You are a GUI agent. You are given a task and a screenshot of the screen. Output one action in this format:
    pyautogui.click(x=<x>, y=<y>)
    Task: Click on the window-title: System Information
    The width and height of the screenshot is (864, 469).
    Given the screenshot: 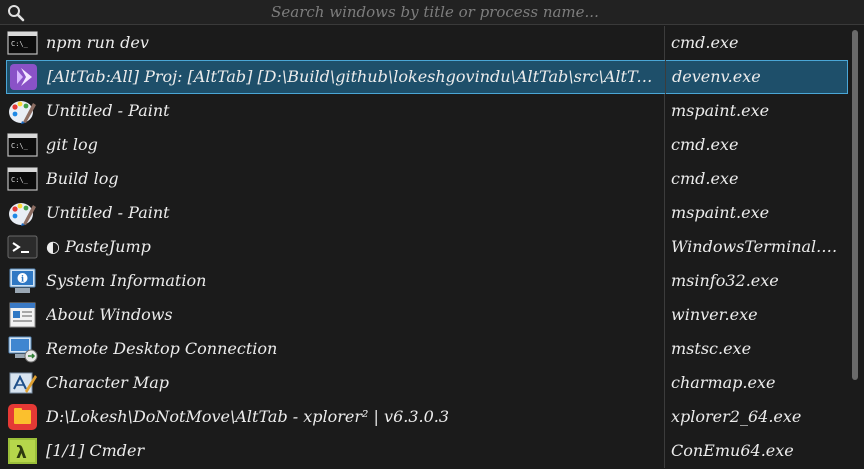 What is the action you would take?
    pyautogui.click(x=126, y=280)
    